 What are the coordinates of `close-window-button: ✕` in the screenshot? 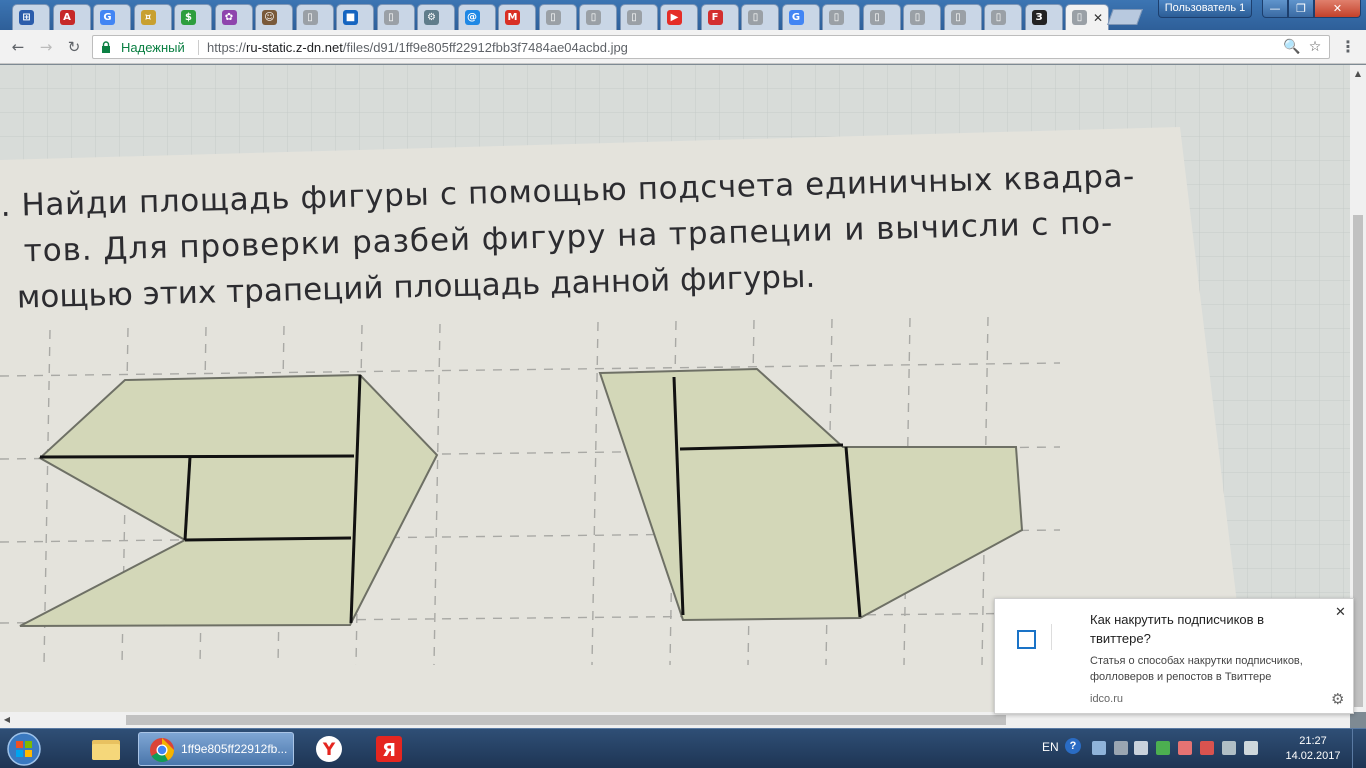 It's located at (1337, 9).